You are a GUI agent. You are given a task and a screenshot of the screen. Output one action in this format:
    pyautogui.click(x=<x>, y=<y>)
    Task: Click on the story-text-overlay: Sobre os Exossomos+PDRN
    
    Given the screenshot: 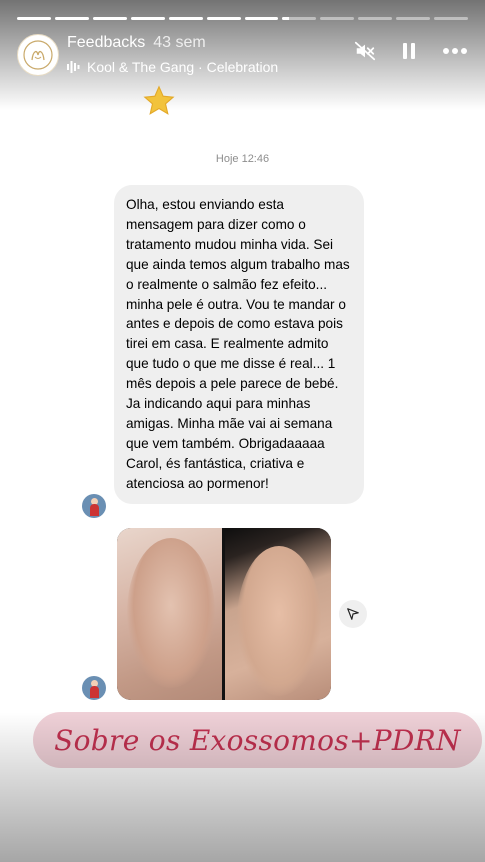 What is the action you would take?
    pyautogui.click(x=257, y=740)
    